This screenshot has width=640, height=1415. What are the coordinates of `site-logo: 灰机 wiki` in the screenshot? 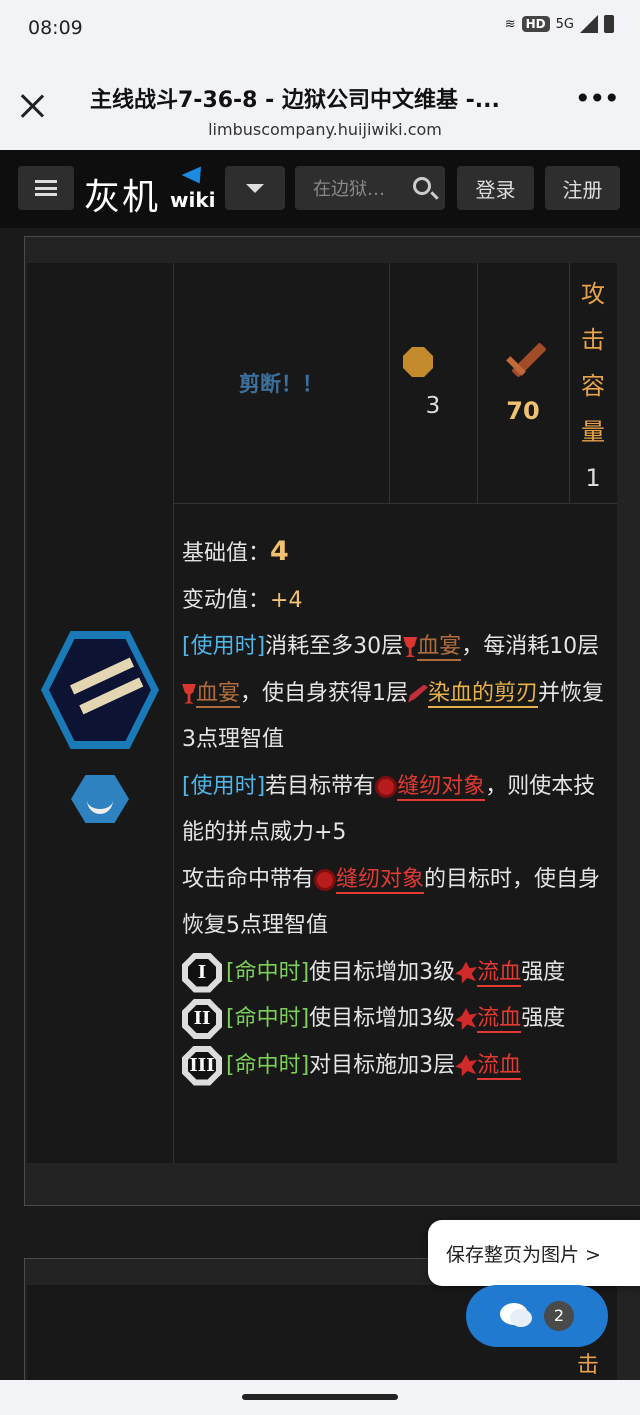 It's located at (154, 189).